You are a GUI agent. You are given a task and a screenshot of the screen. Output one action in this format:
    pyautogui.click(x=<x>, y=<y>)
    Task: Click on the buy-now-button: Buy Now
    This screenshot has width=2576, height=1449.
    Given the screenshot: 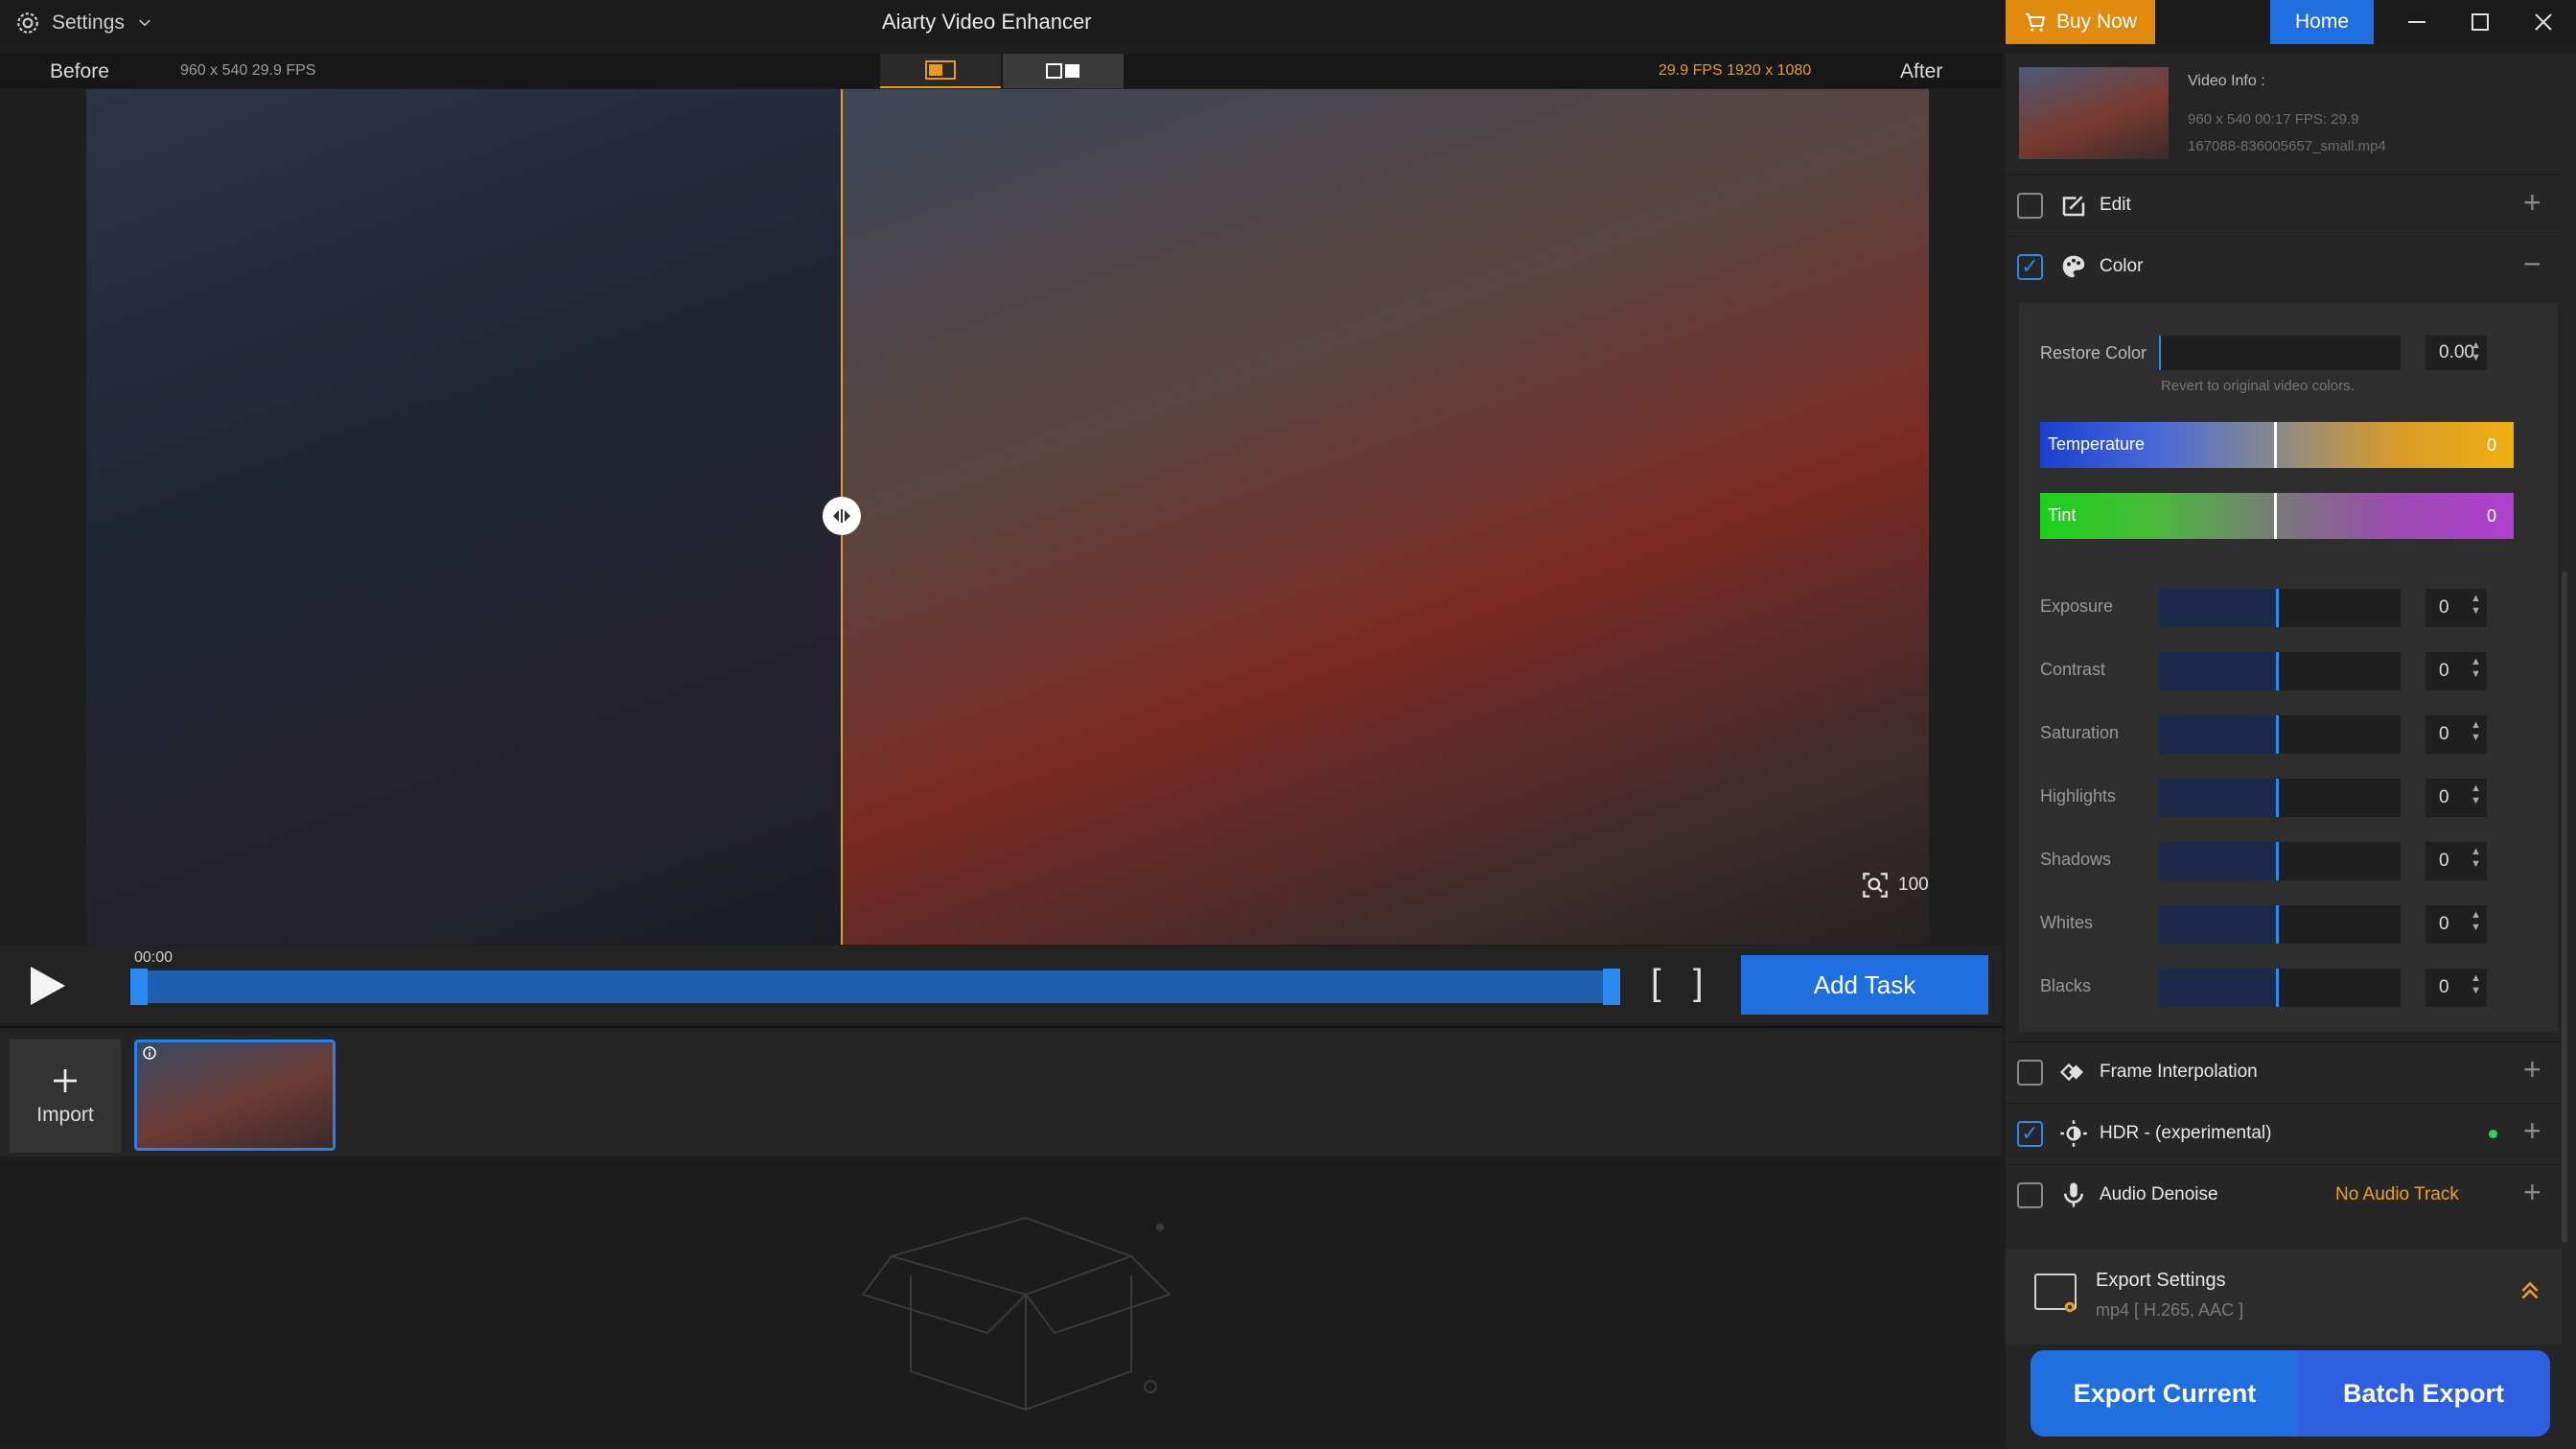 What is the action you would take?
    pyautogui.click(x=2081, y=22)
    